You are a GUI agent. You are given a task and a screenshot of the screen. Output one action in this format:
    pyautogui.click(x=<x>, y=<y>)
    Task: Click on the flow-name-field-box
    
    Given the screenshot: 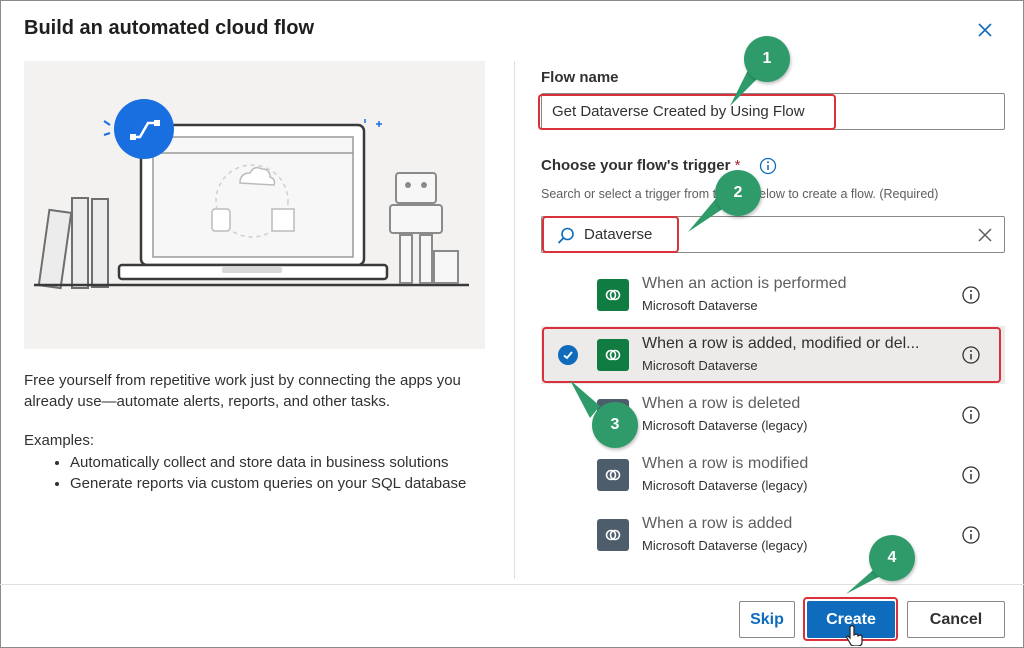 What is the action you would take?
    pyautogui.click(x=773, y=111)
    